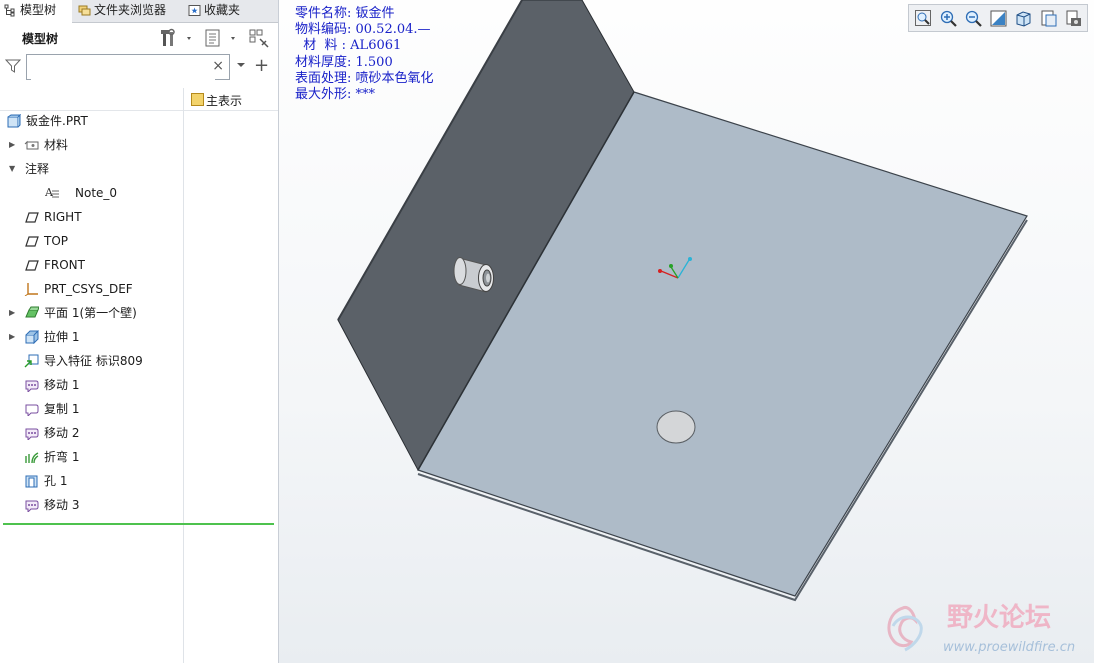  What do you see at coordinates (63, 217) in the screenshot?
I see `tree-item-label: RIGHT` at bounding box center [63, 217].